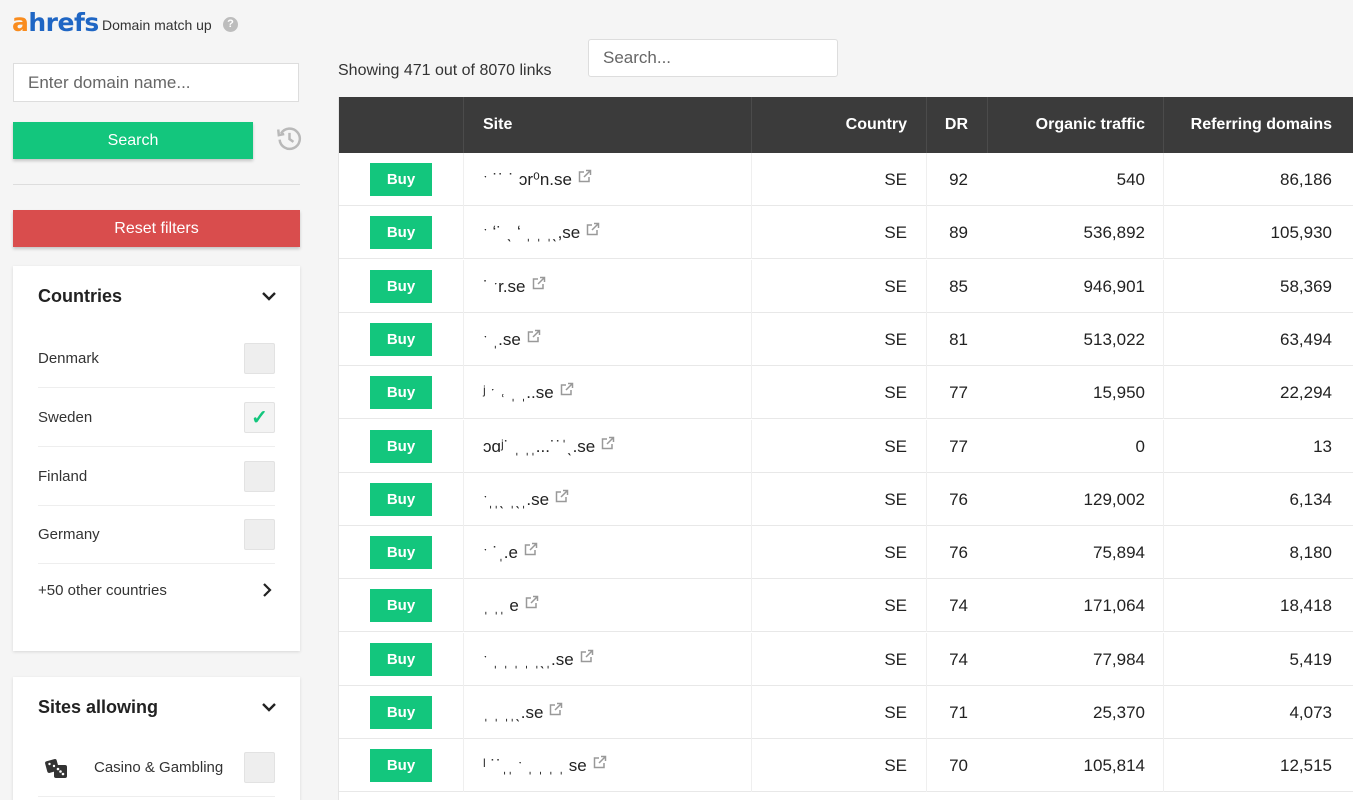 Image resolution: width=1353 pixels, height=800 pixels. What do you see at coordinates (230, 24) in the screenshot?
I see `help-icon: ?` at bounding box center [230, 24].